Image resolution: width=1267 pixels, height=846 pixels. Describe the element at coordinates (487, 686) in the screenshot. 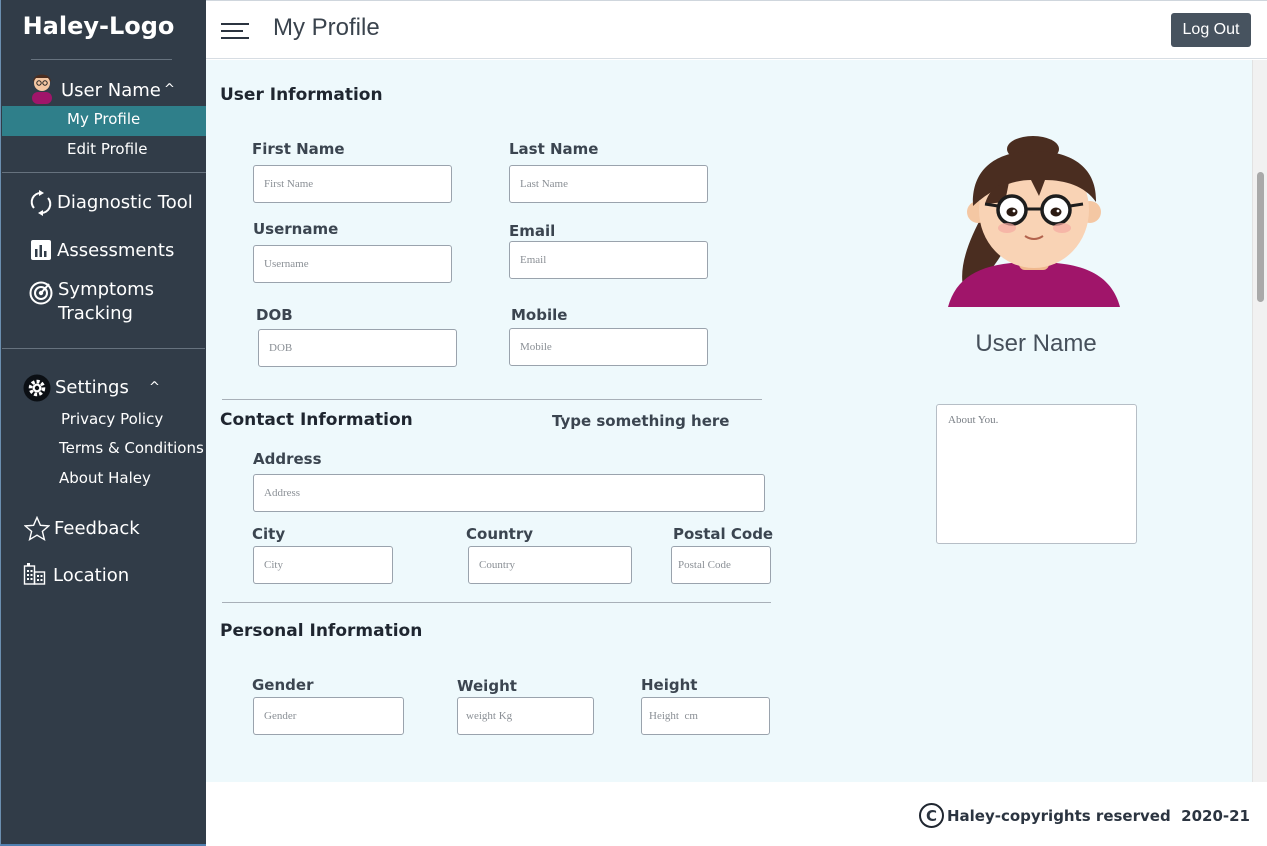

I see `weight-label: Weight` at that location.